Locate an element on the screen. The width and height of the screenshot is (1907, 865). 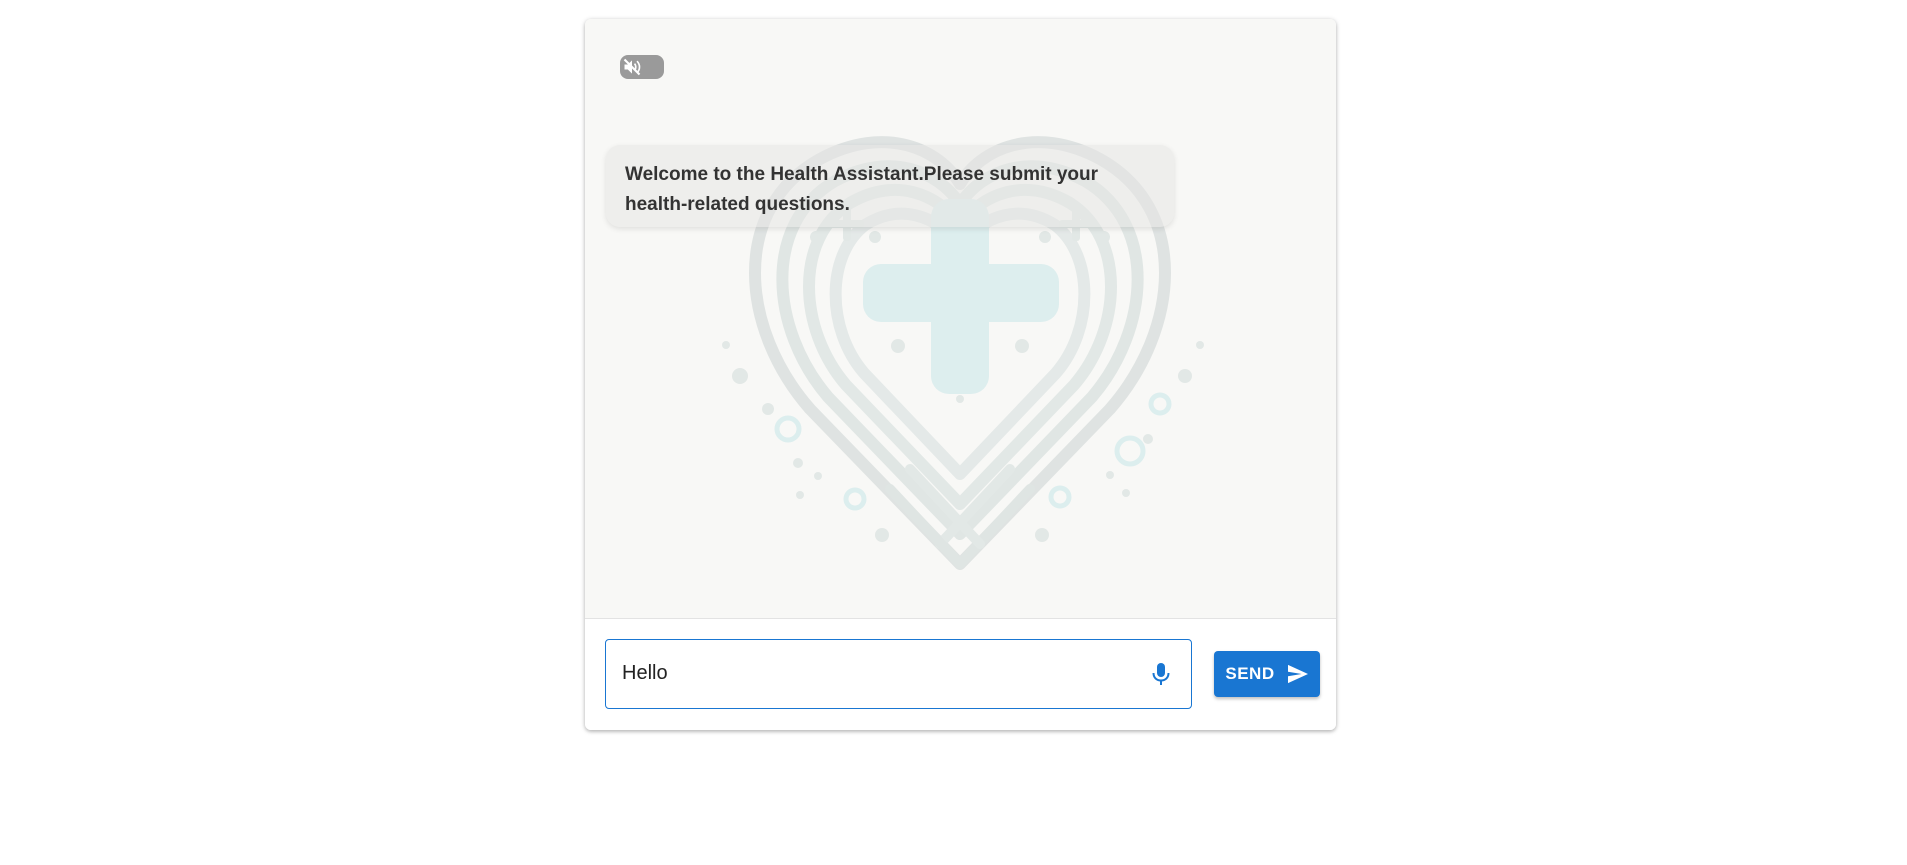
send-button-label: SEND is located at coordinates (1250, 673).